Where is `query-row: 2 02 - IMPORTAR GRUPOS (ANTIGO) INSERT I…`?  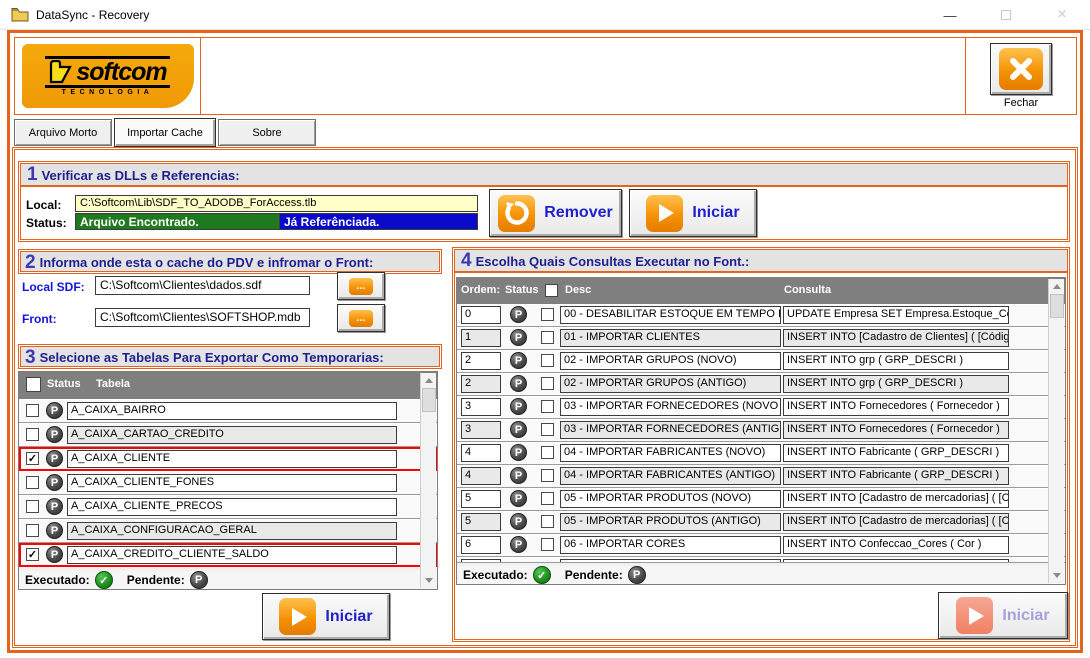 query-row: 2 02 - IMPORTAR GRUPOS (ANTIGO) INSERT I… is located at coordinates (761, 384).